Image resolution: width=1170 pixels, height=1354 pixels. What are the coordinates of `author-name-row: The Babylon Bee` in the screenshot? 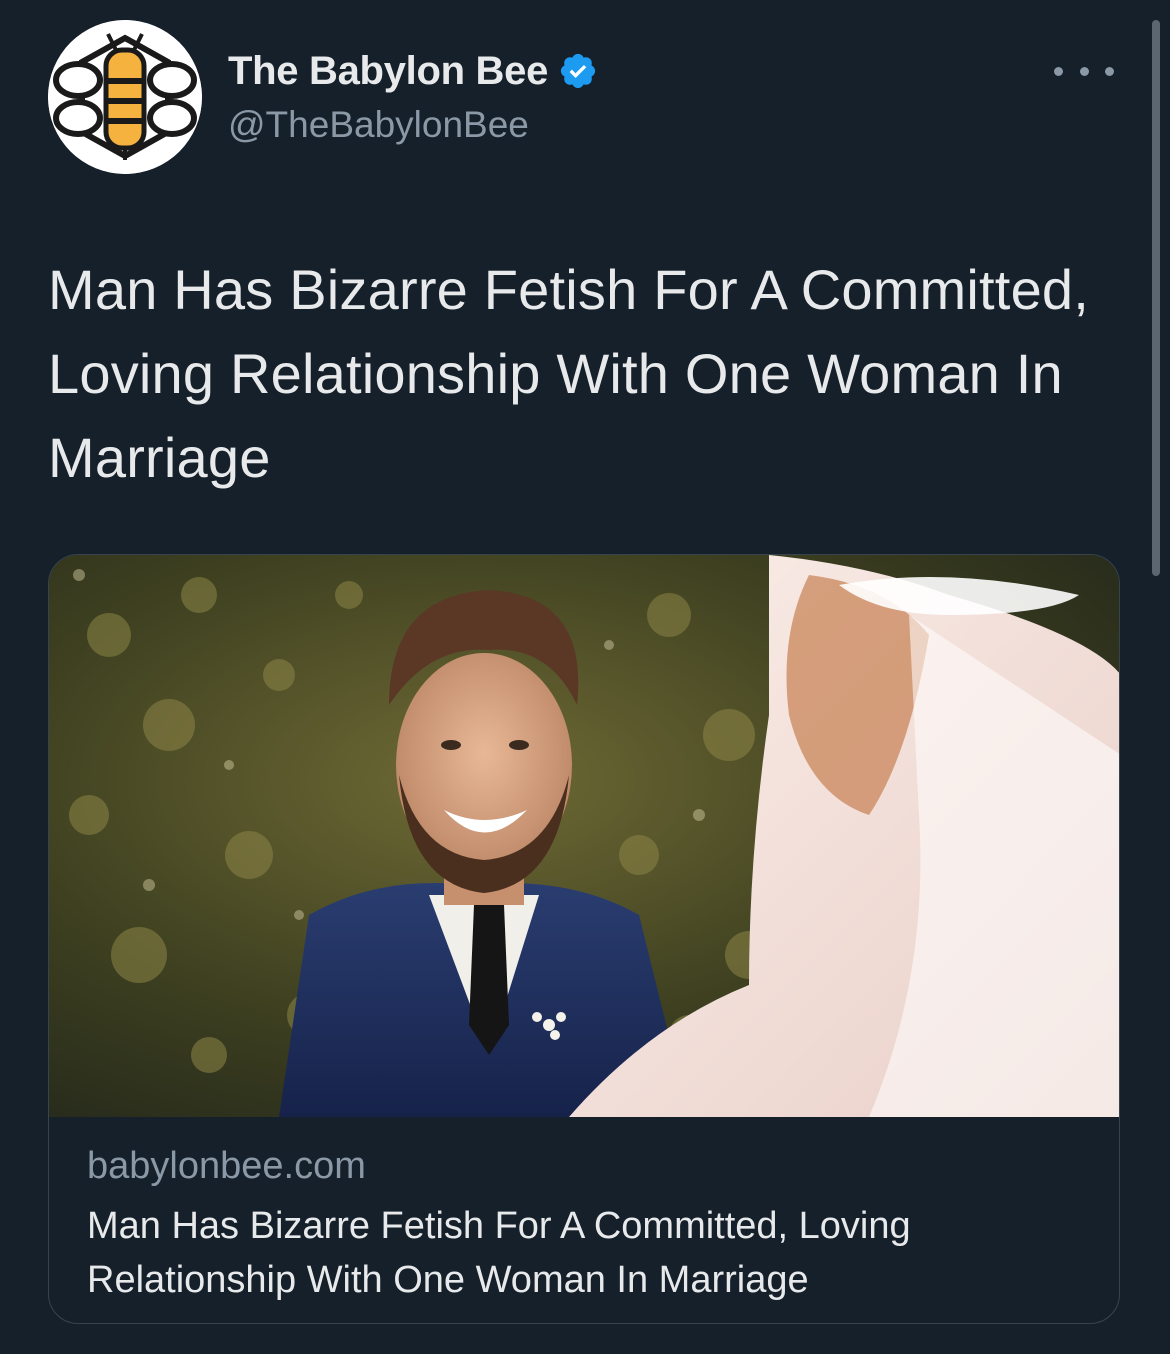 It's located at (413, 71).